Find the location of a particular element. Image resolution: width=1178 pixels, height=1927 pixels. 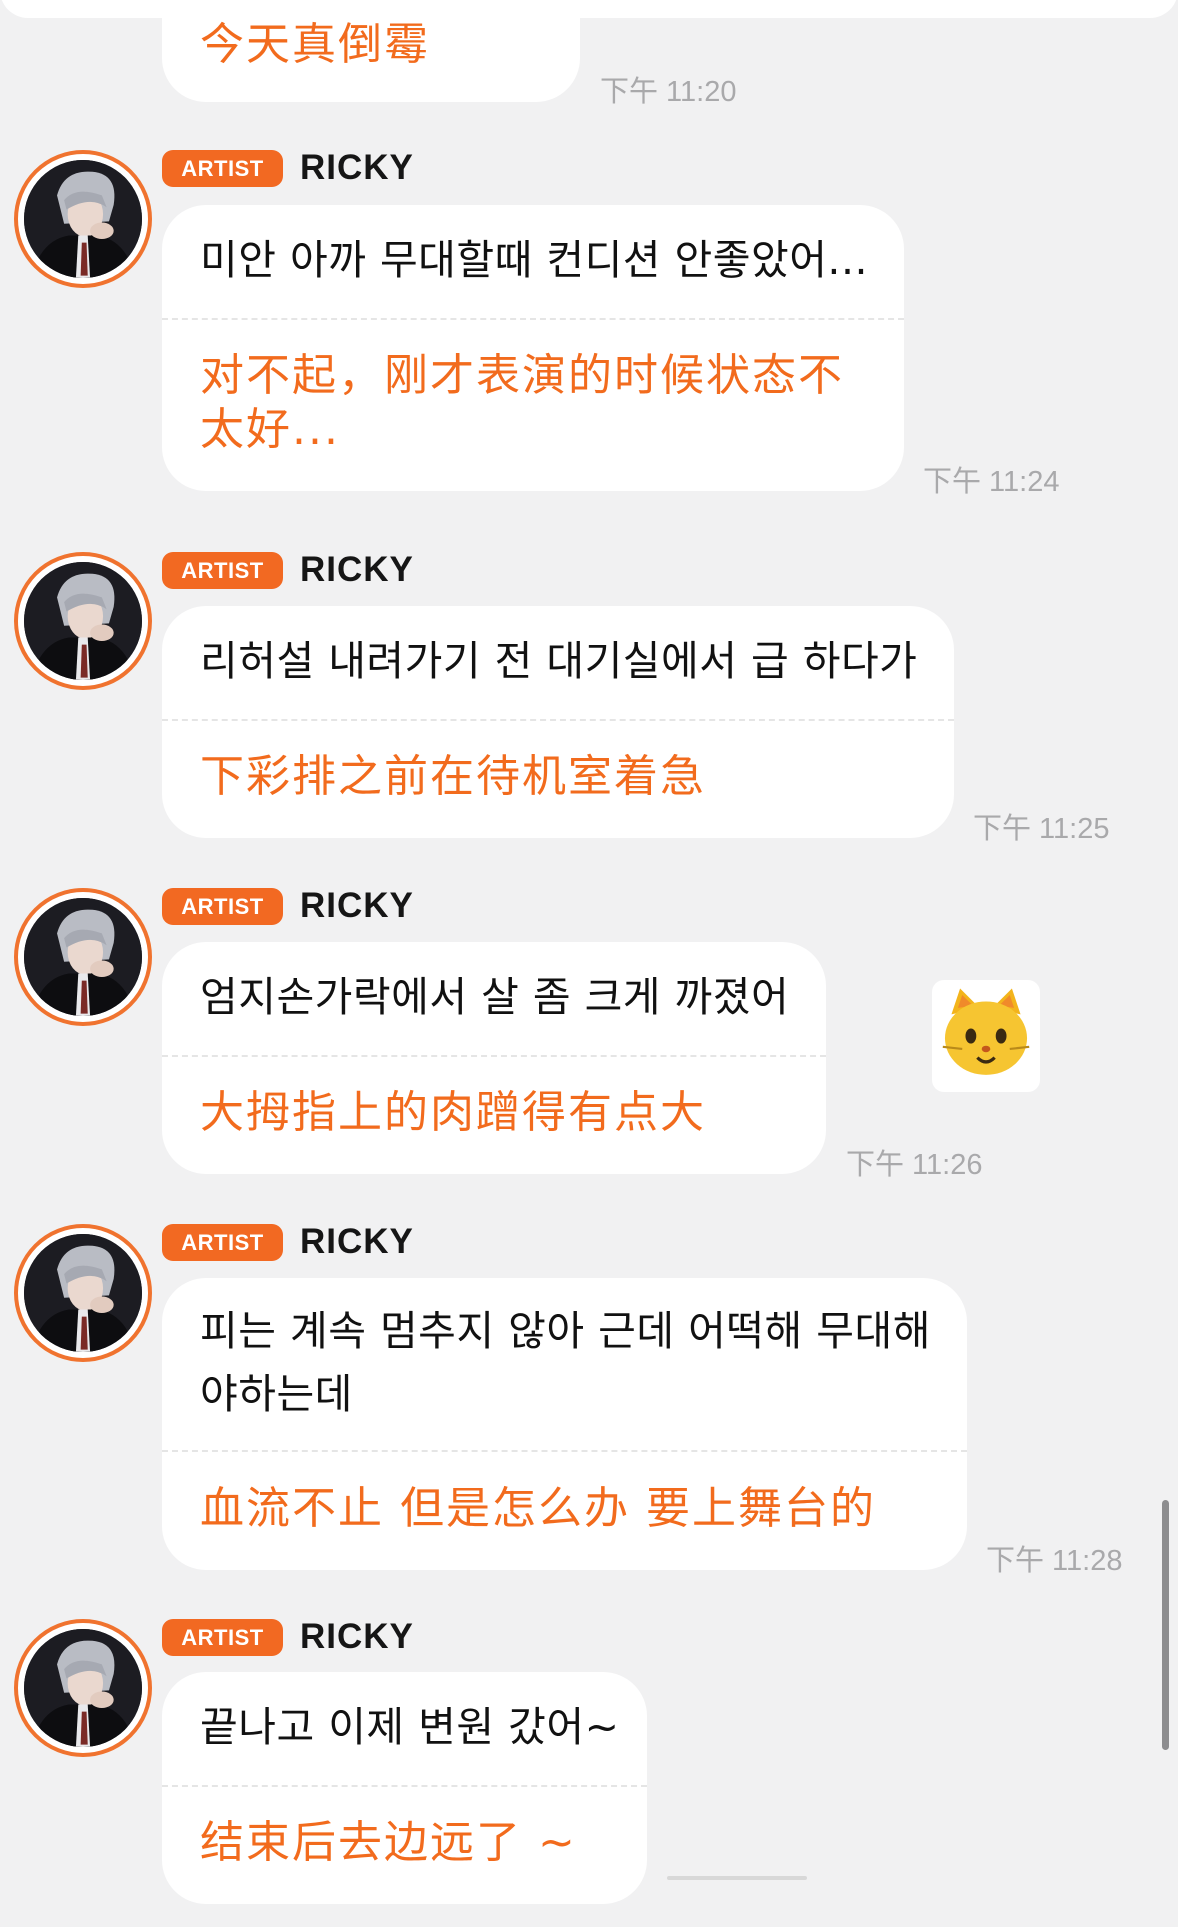

message-korean: 리허설 내려가기 전 대기실에서 급 하다가 is located at coordinates (559, 661).